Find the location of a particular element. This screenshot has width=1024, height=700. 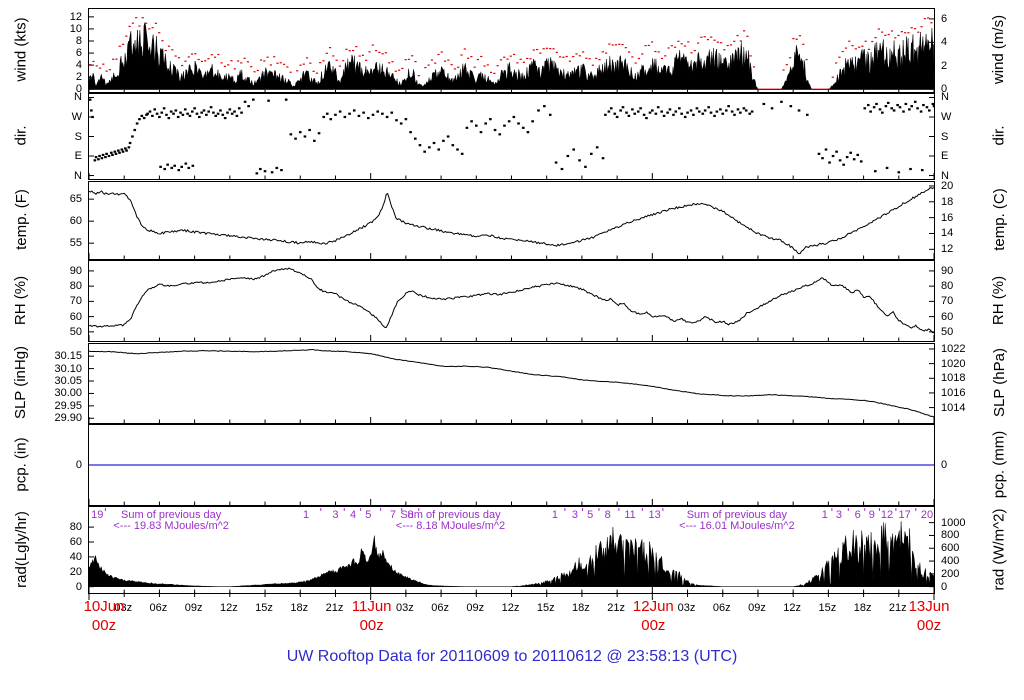

time-label-09z: 09z is located at coordinates (757, 608).